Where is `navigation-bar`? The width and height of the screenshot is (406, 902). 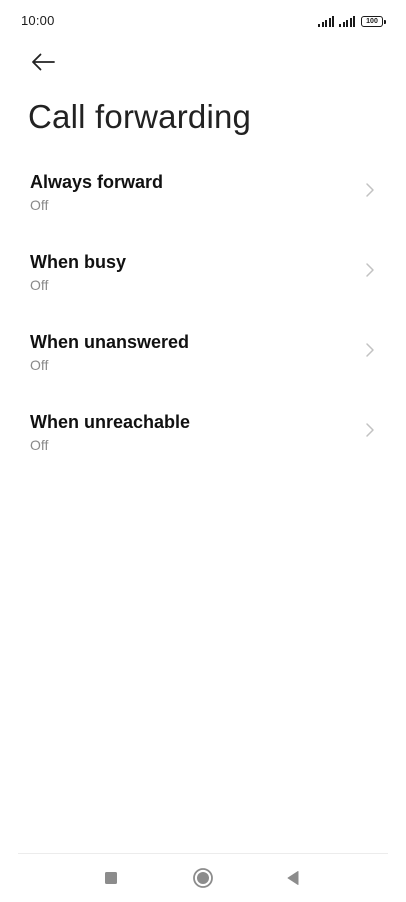 navigation-bar is located at coordinates (203, 879).